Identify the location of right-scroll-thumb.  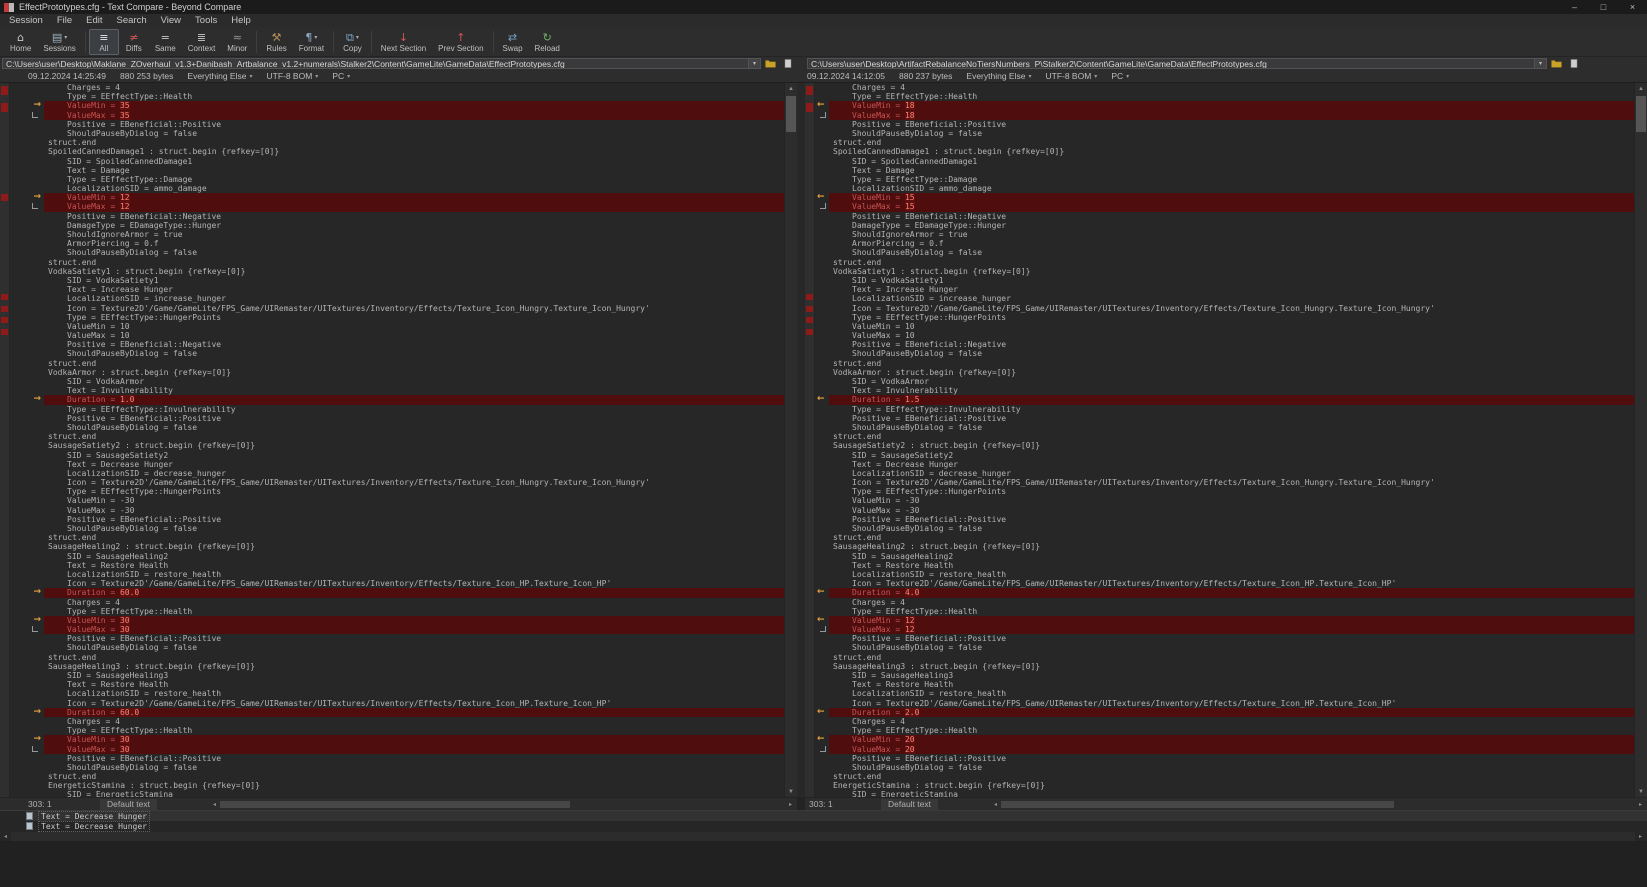
(1641, 114).